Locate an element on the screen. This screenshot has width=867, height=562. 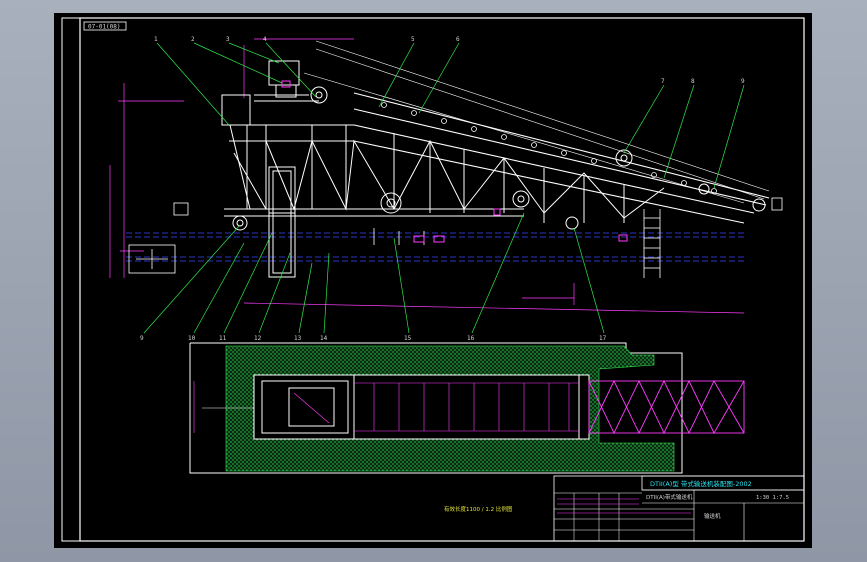
title-line: DTII(A)型 带式输送机装配图-2002 is located at coordinates (701, 483).